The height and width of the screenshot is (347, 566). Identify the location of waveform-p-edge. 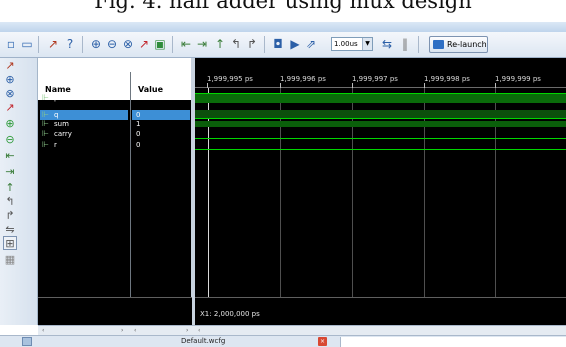
(380, 93).